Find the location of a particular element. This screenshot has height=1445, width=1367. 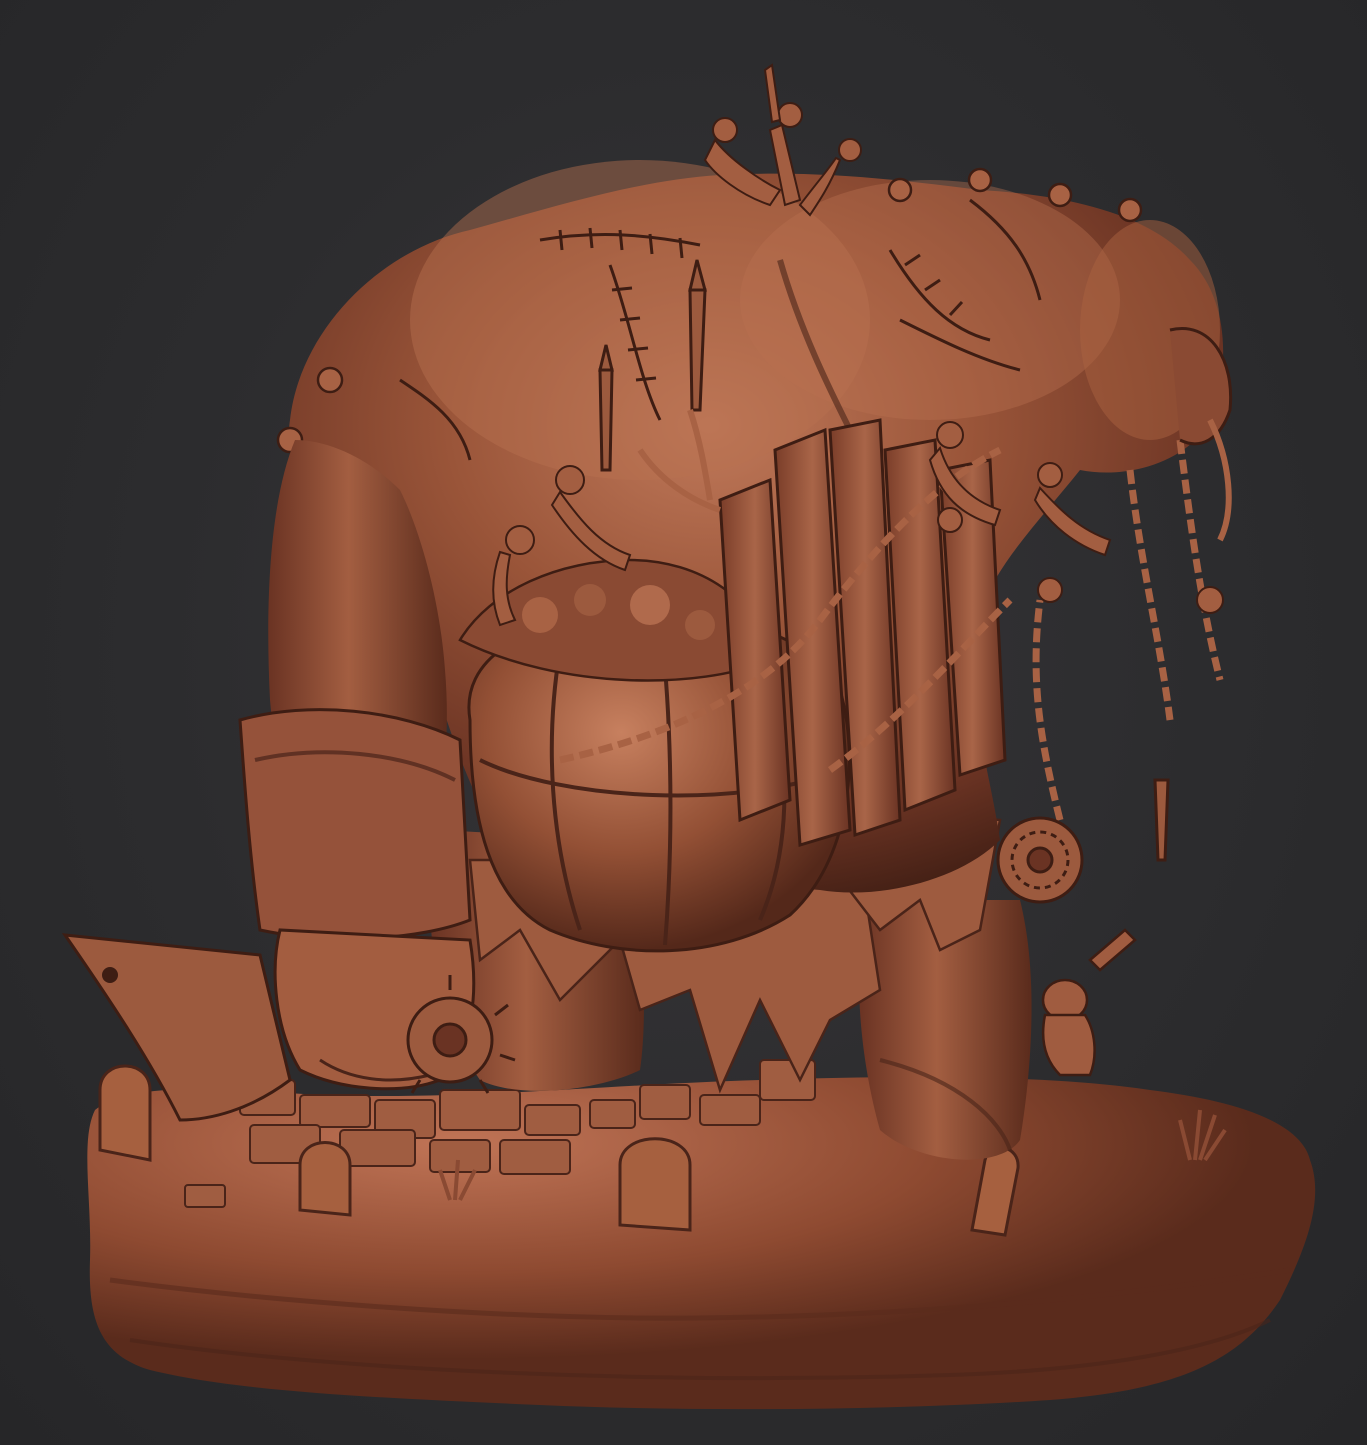

round-shield is located at coordinates (1040, 860).